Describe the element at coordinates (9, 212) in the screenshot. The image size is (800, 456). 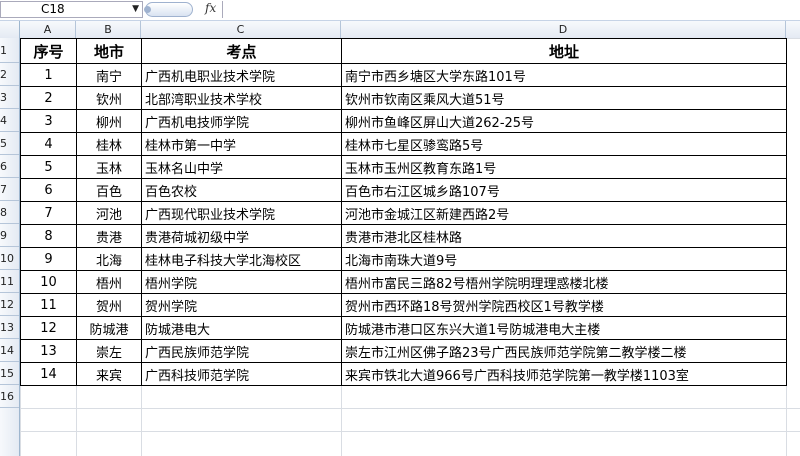
I see `row-header: 8` at that location.